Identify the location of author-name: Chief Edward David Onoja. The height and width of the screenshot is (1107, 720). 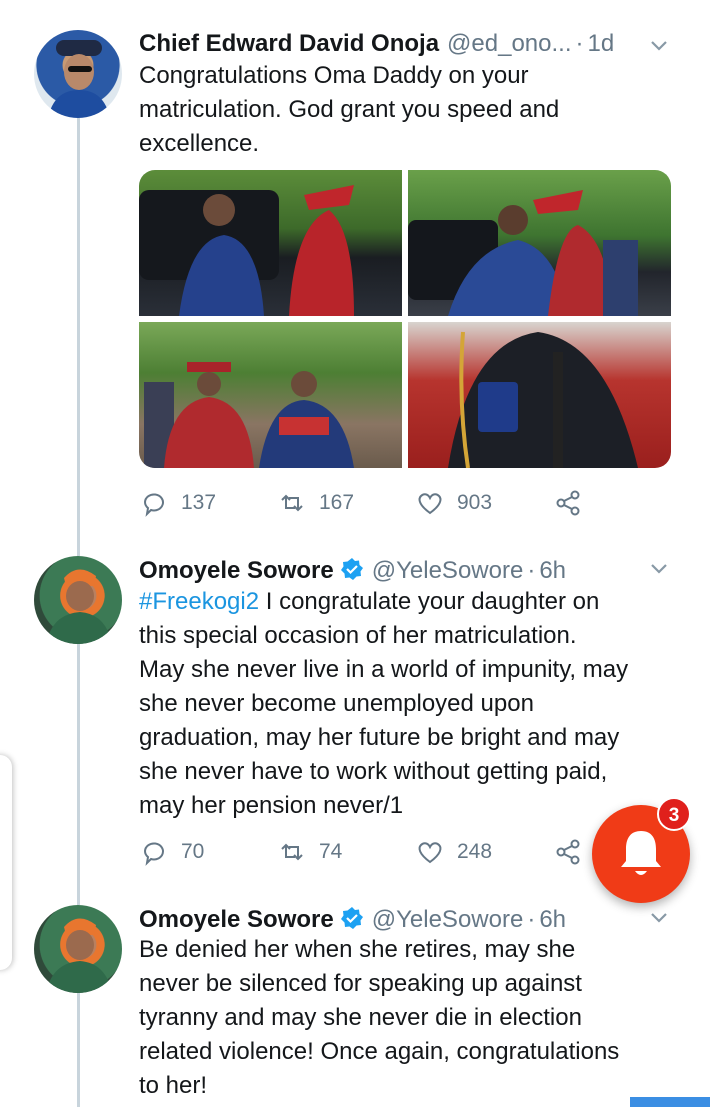
(289, 44).